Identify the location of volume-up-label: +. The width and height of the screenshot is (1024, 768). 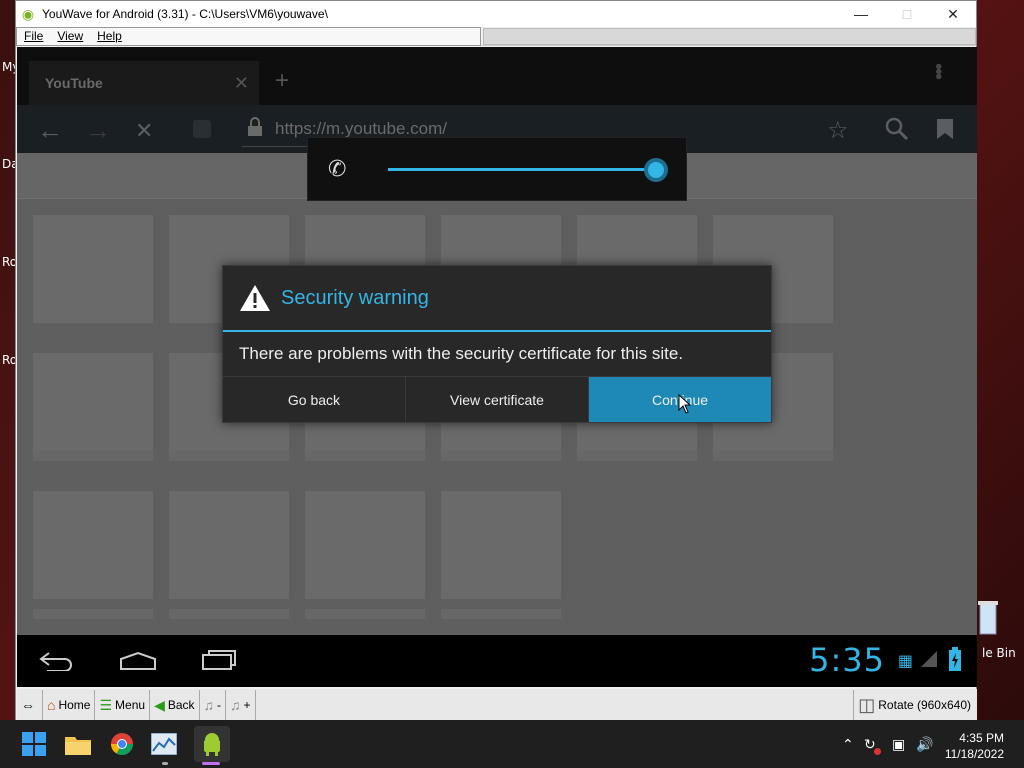
(247, 705).